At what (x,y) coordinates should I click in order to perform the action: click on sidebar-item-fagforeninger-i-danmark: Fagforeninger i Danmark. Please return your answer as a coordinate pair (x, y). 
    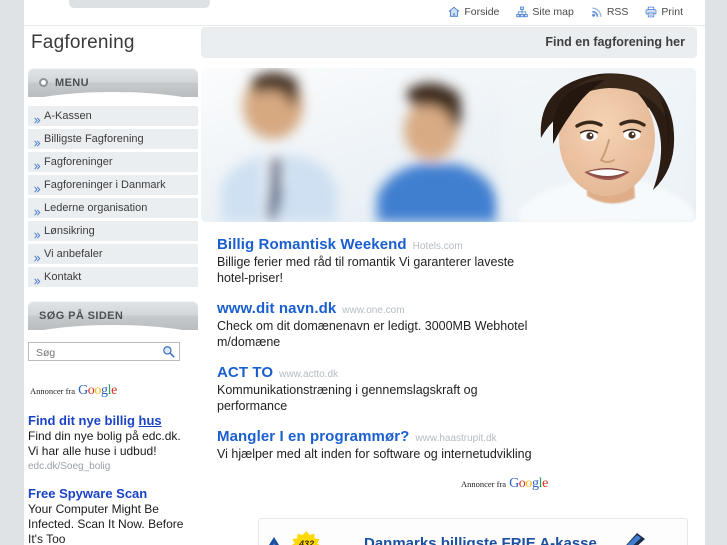
    Looking at the image, I should click on (113, 185).